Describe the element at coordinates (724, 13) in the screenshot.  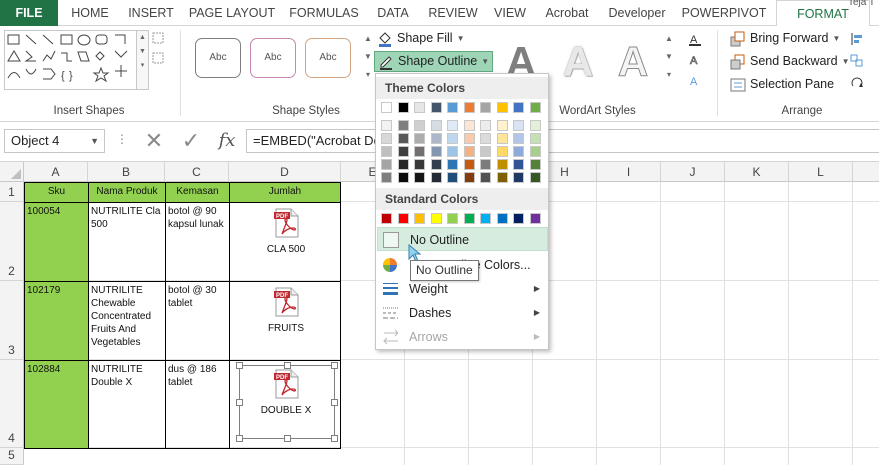
I see `tab-powerpivot: POWERPIVOT` at that location.